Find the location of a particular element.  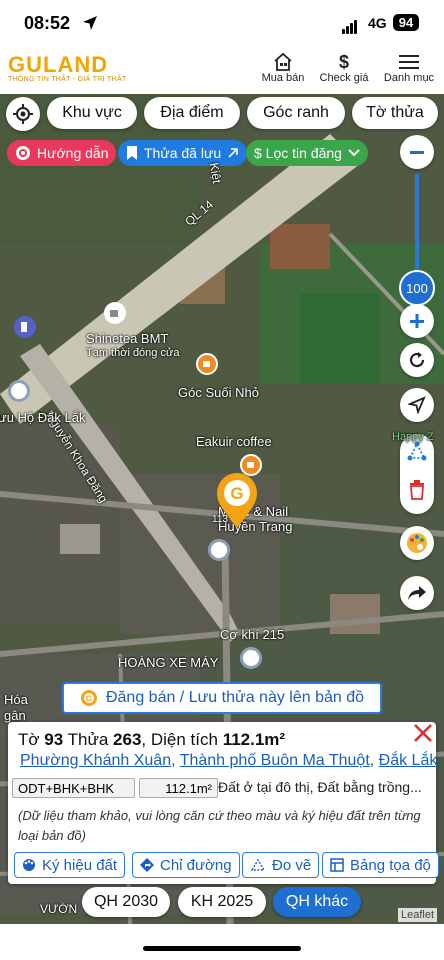

poi-fuel-icon is located at coordinates (25, 327).